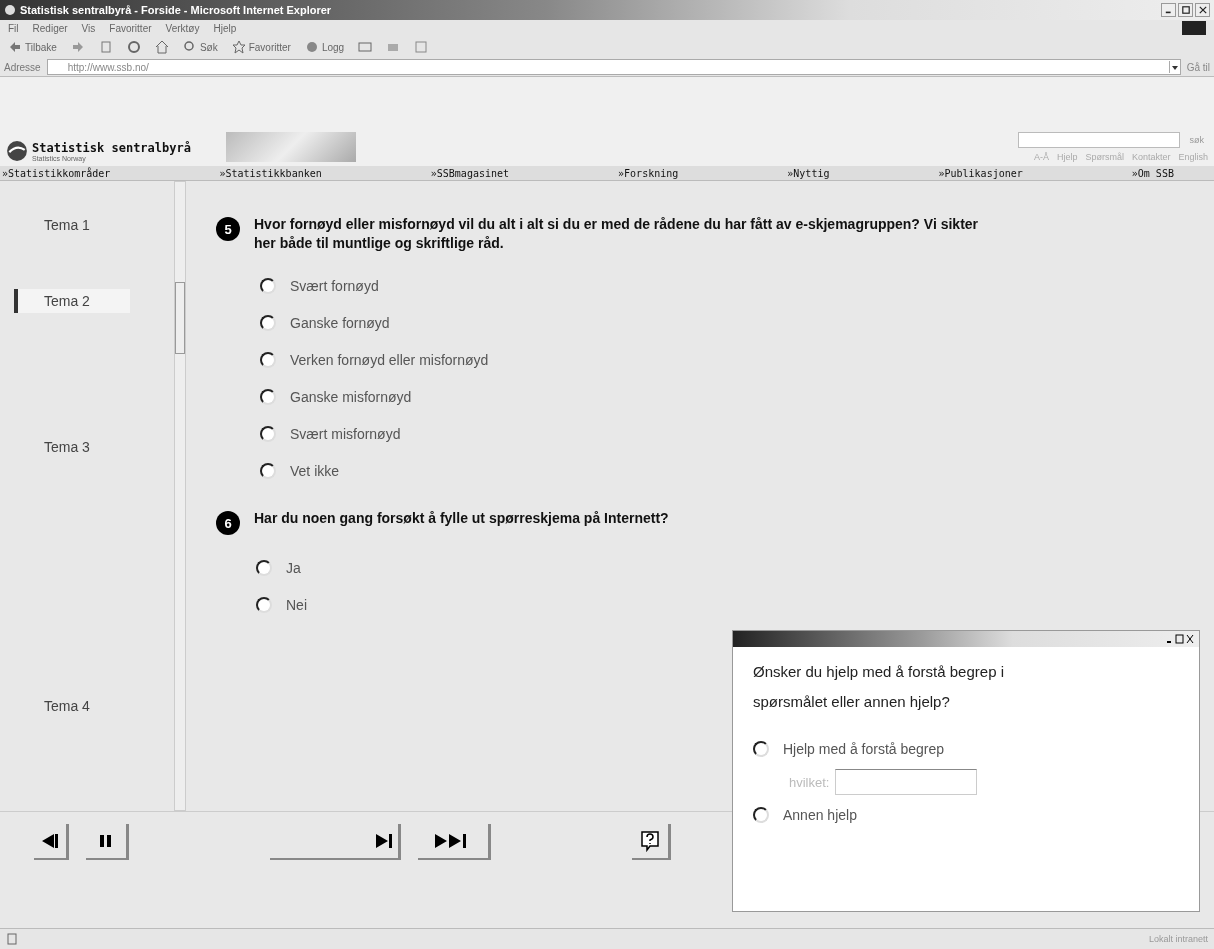 The height and width of the screenshot is (949, 1214). I want to click on toolbar-button: Tilbake, so click(32, 47).